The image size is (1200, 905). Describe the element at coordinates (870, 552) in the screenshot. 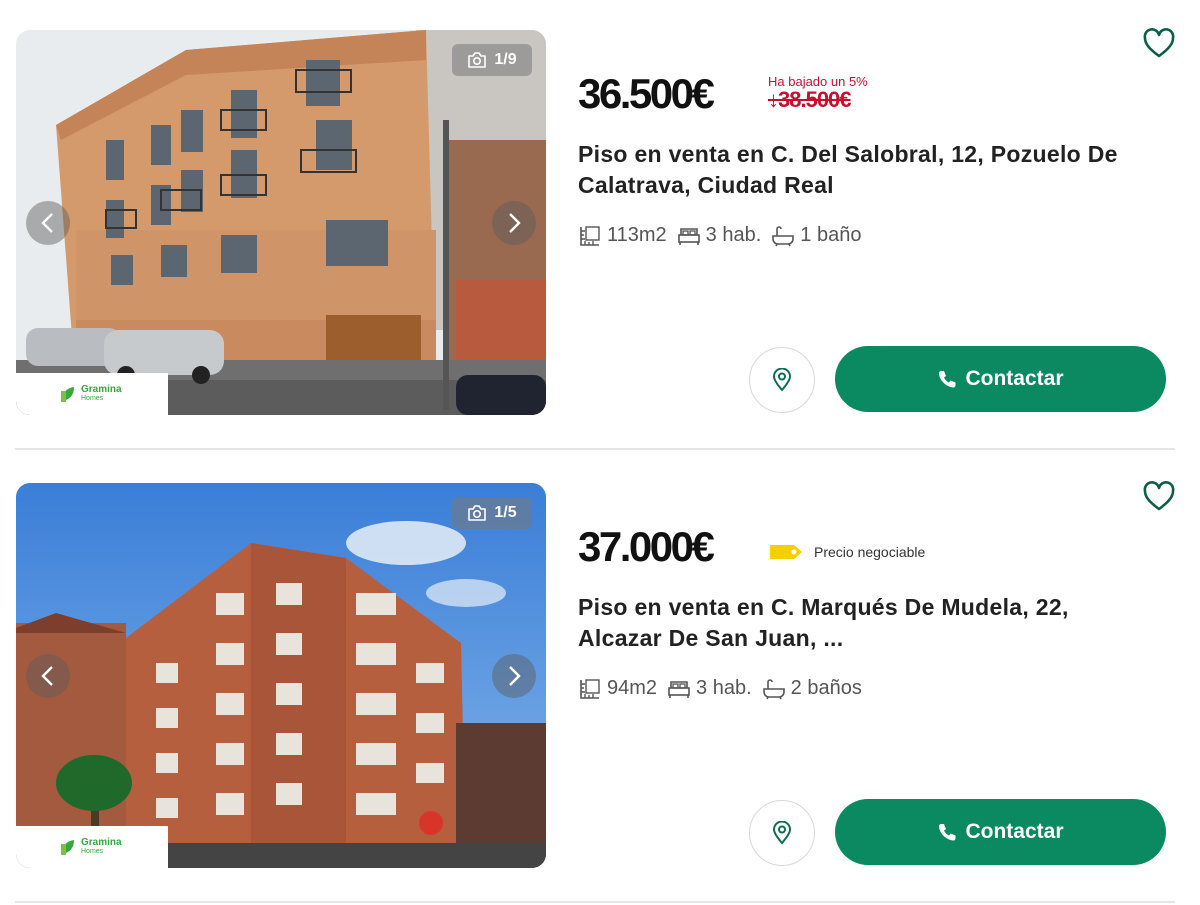

I see `negotiable-label: Precio negociable` at that location.